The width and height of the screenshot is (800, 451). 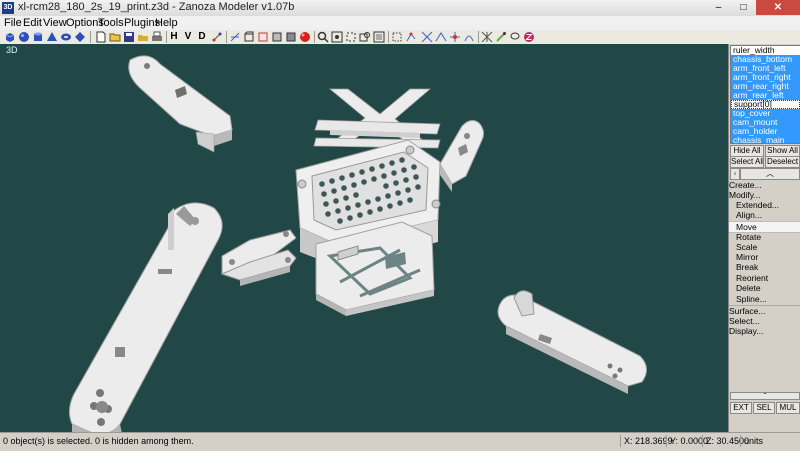 What do you see at coordinates (461, 156) in the screenshot?
I see `cam-mount-part` at bounding box center [461, 156].